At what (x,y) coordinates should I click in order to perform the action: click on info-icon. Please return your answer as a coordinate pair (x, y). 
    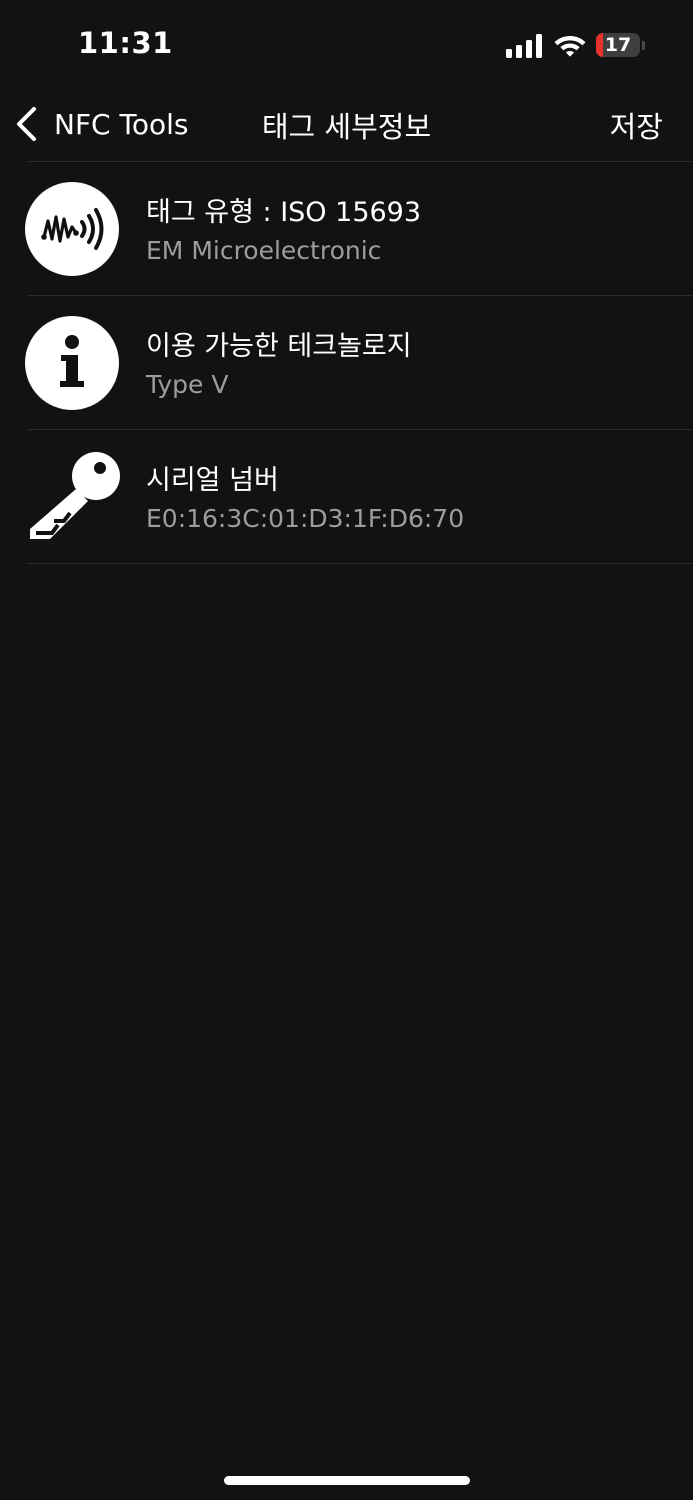
    Looking at the image, I should click on (72, 363).